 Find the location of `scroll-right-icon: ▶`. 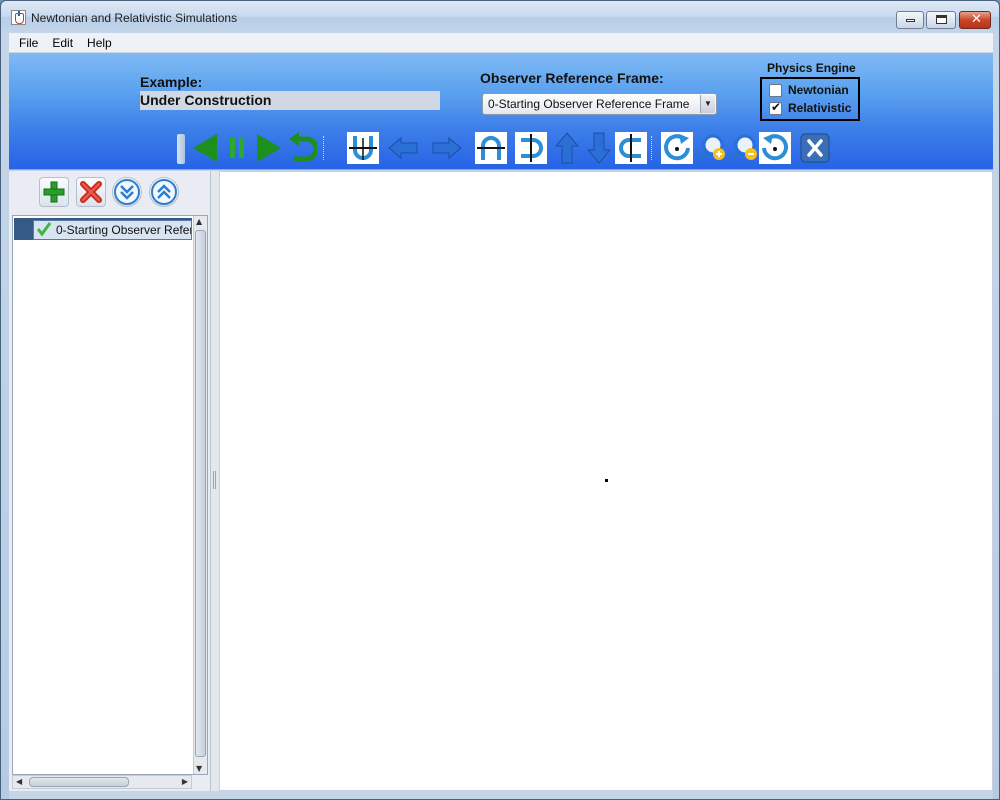

scroll-right-icon: ▶ is located at coordinates (185, 781).